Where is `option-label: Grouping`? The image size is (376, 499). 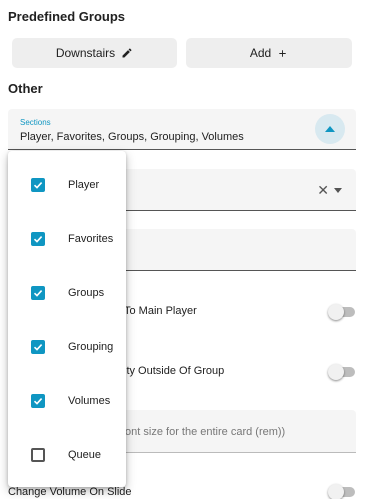
option-label: Grouping is located at coordinates (91, 347).